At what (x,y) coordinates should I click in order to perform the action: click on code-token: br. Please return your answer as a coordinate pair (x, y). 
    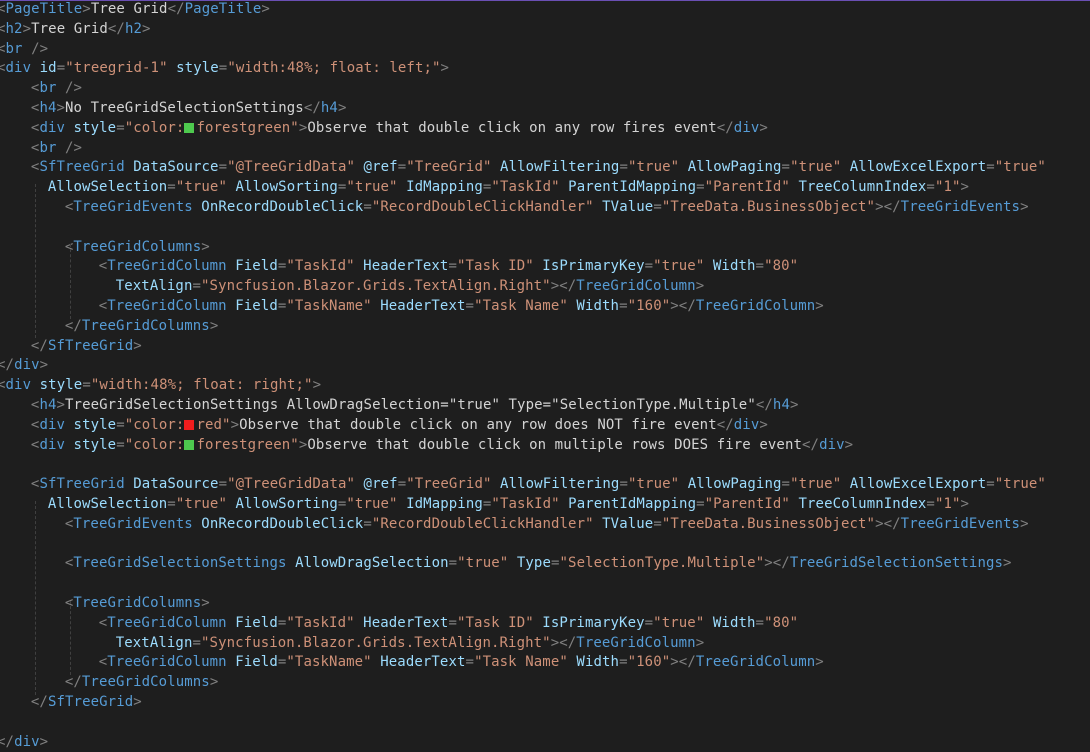
    Looking at the image, I should click on (48, 88).